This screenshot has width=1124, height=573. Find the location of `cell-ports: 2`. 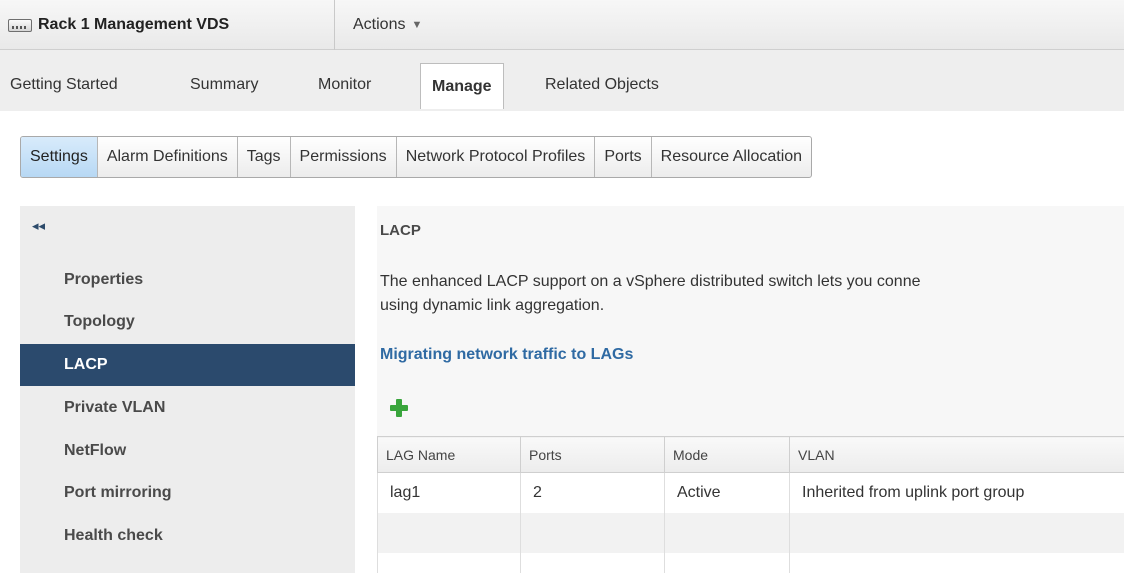

cell-ports: 2 is located at coordinates (592, 492).